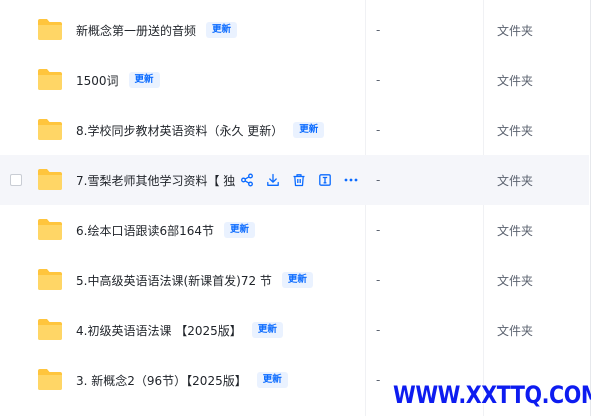  I want to click on file-name: 3. 新概念2（96节）【2025版】, so click(161, 380).